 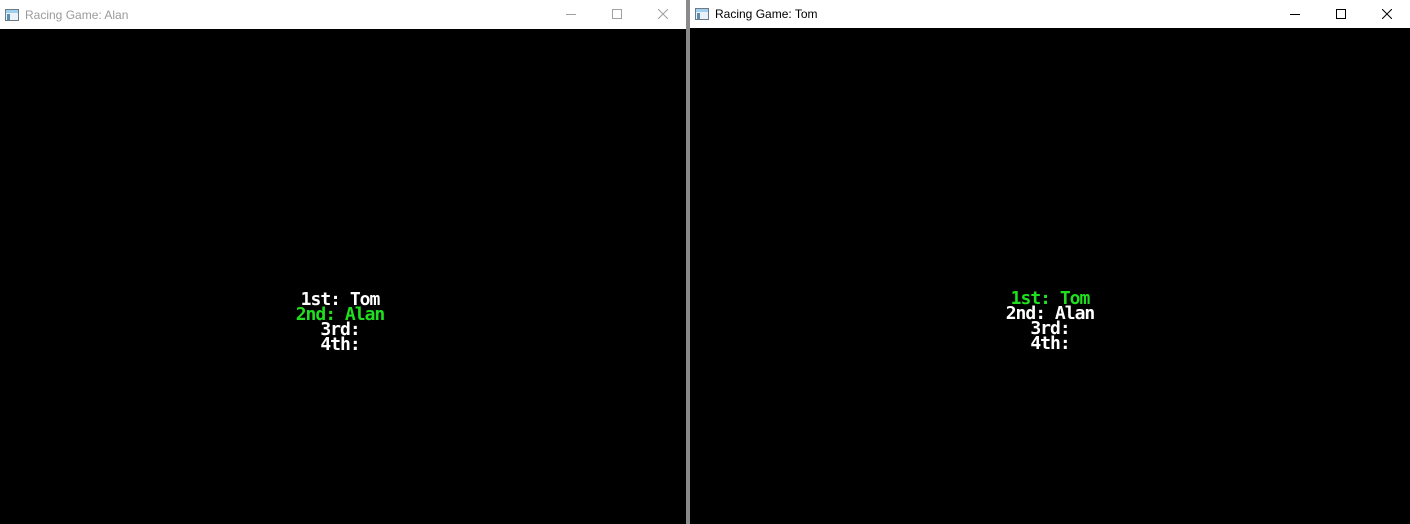 What do you see at coordinates (77, 14) in the screenshot?
I see `window-title: Racing Game: Alan` at bounding box center [77, 14].